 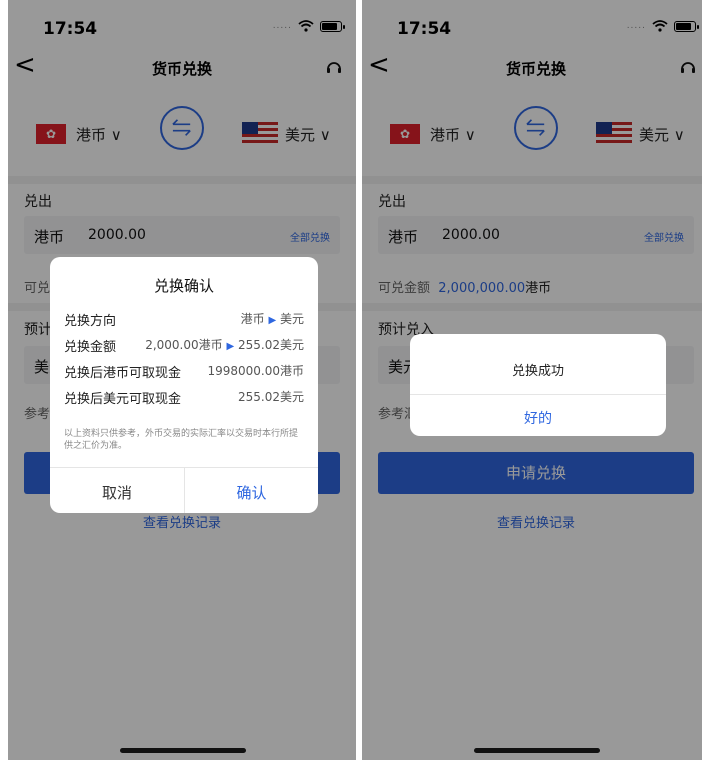 I want to click on direction-row: 兑换方向 港币 ▶ 美元, so click(x=184, y=320).